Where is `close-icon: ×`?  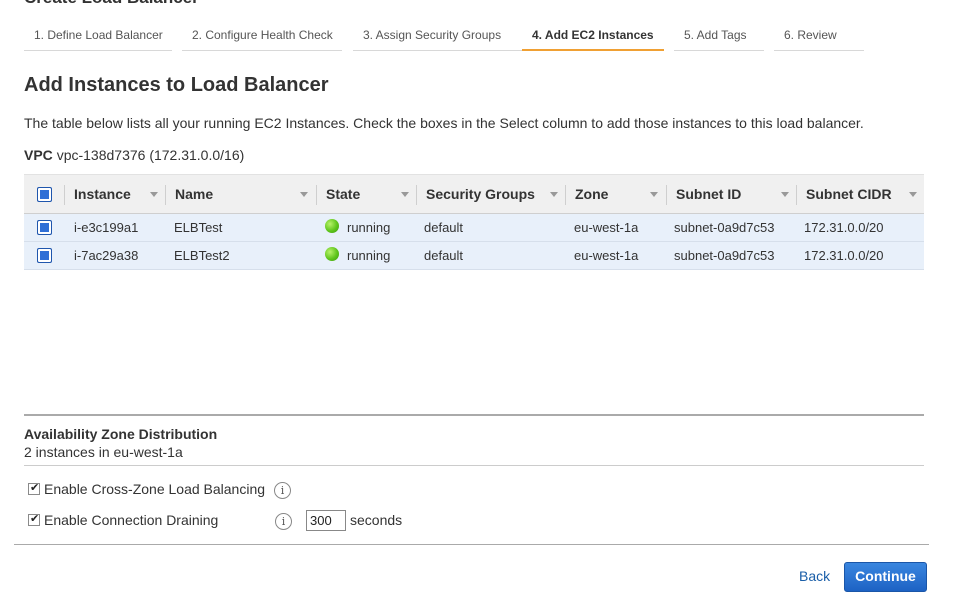
close-icon: × is located at coordinates (922, 3).